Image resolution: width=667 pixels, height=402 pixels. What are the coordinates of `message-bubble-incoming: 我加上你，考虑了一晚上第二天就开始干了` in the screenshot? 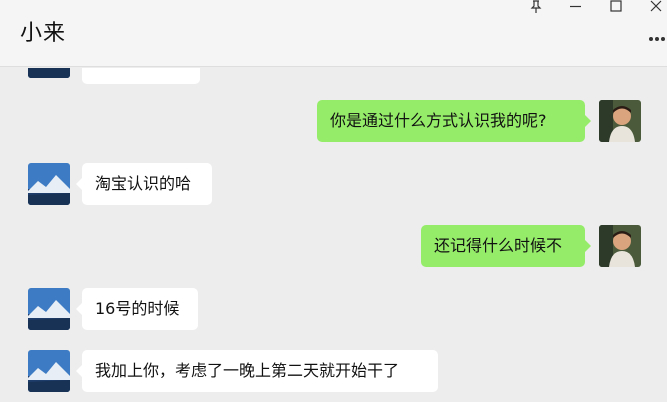 It's located at (260, 371).